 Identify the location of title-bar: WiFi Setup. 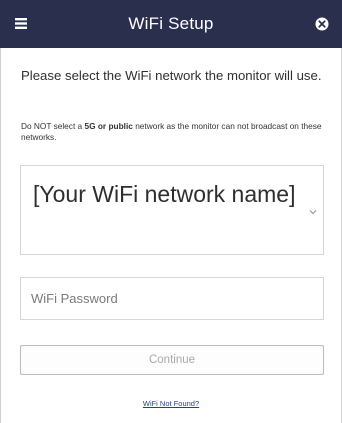
(171, 24).